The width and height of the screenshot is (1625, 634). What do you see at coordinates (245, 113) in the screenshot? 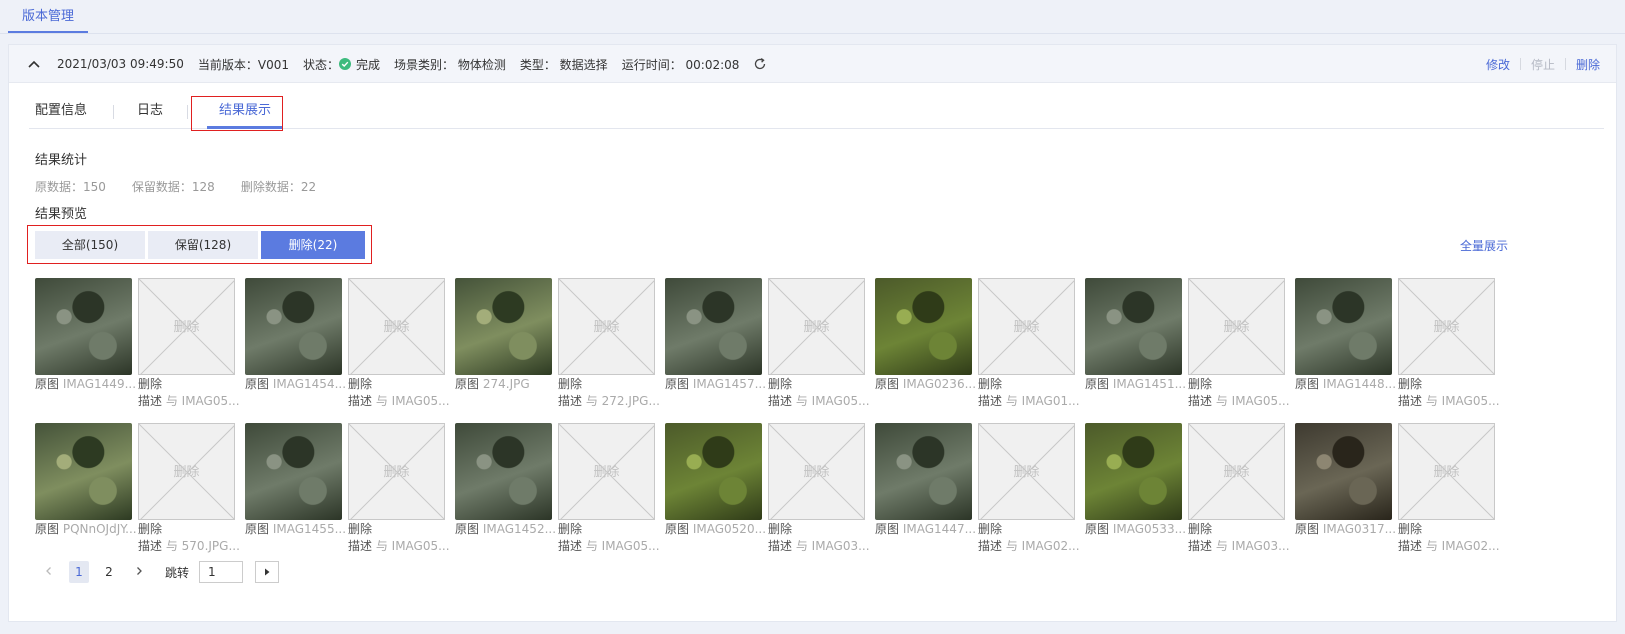
I see `tab-result-display: 结果展示` at bounding box center [245, 113].